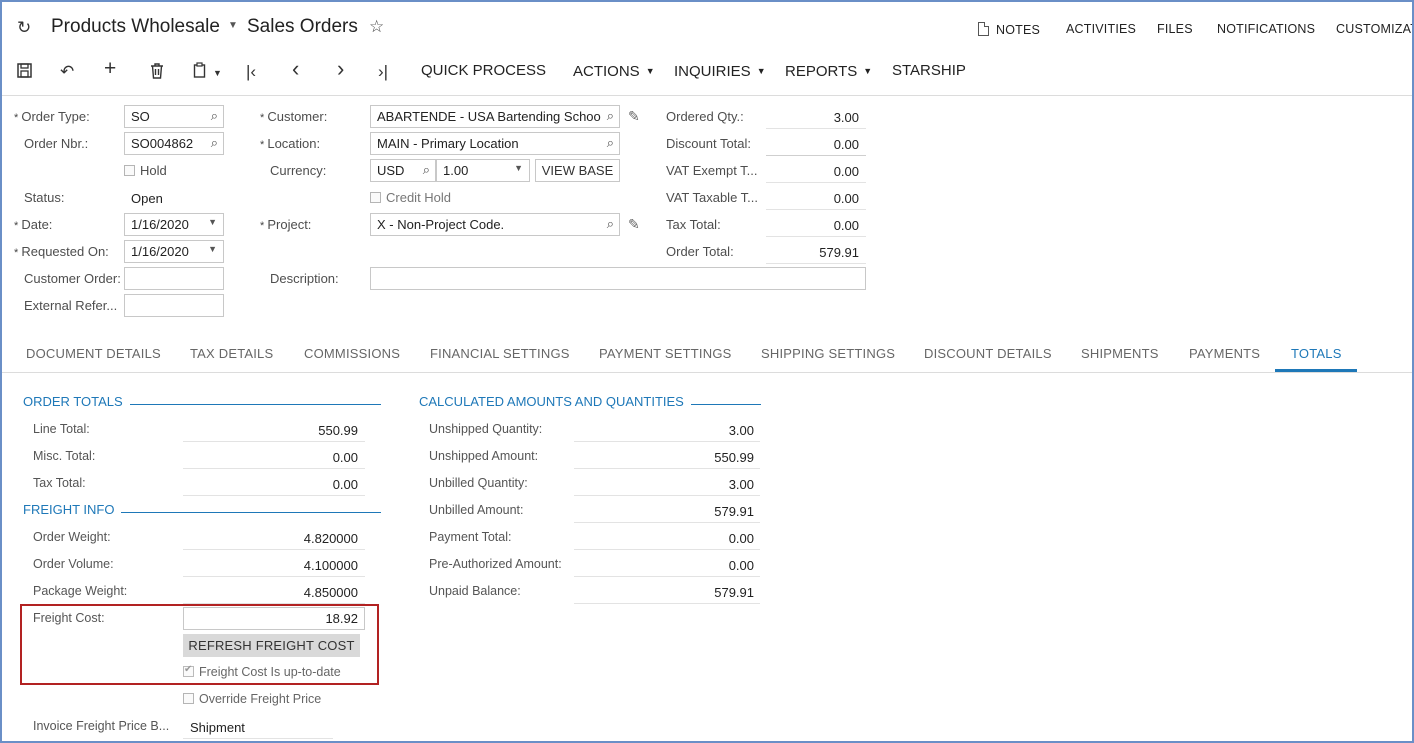  What do you see at coordinates (734, 592) in the screenshot?
I see `unpaid-balance-value: 579.91` at bounding box center [734, 592].